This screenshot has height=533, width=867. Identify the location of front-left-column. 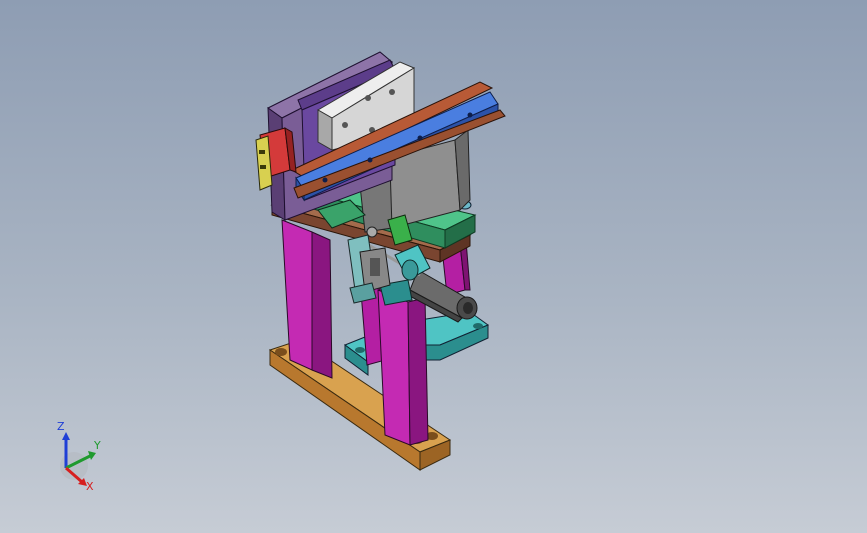
(307, 299).